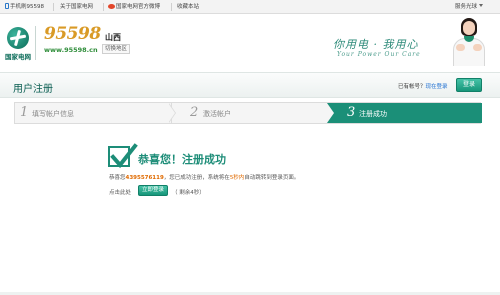  I want to click on step-registration-success: 3 注册成功, so click(404, 113).